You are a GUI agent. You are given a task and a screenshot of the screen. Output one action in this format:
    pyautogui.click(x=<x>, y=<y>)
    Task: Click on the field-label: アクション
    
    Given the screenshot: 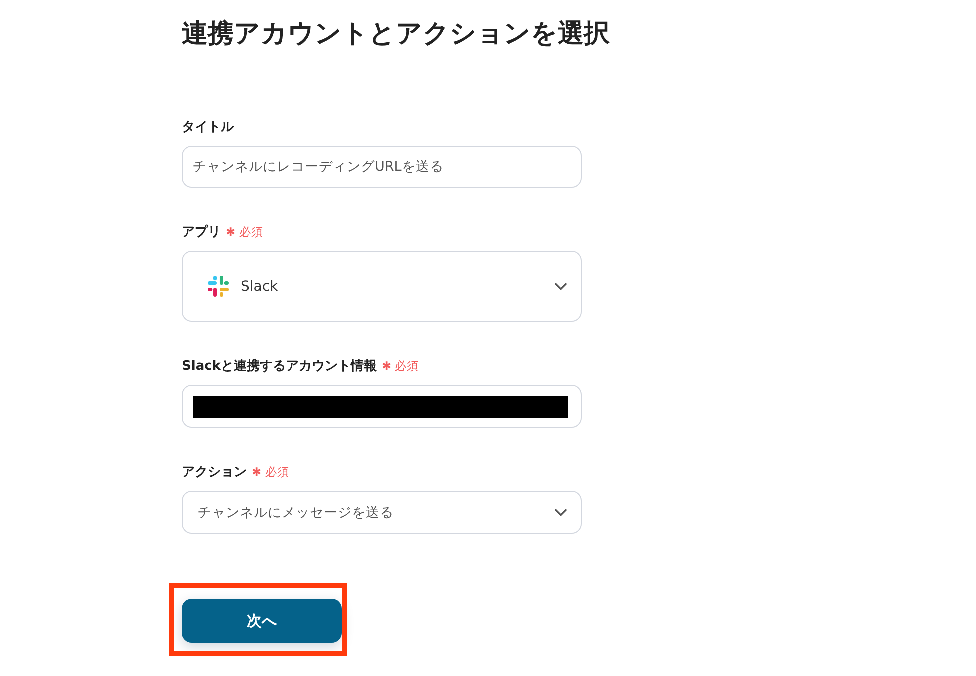 What is the action you would take?
    pyautogui.click(x=214, y=472)
    